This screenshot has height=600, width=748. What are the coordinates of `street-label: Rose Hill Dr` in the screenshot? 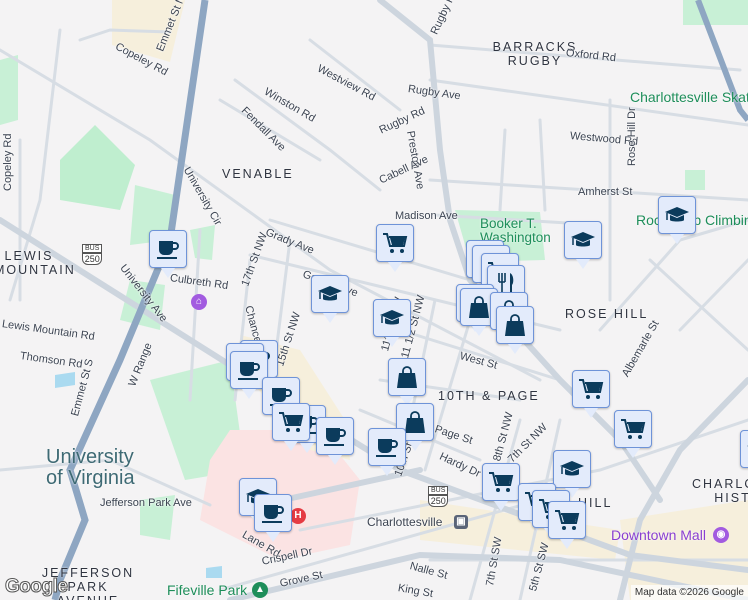 It's located at (632, 136).